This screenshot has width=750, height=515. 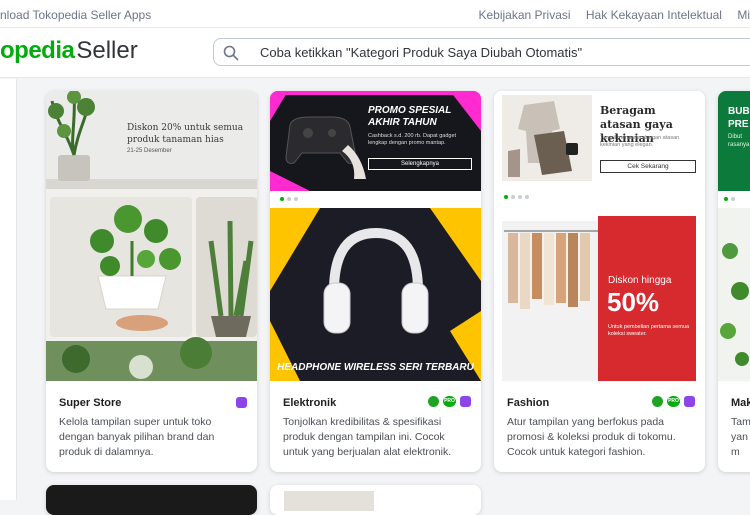 I want to click on sidebar, so click(x=8, y=289).